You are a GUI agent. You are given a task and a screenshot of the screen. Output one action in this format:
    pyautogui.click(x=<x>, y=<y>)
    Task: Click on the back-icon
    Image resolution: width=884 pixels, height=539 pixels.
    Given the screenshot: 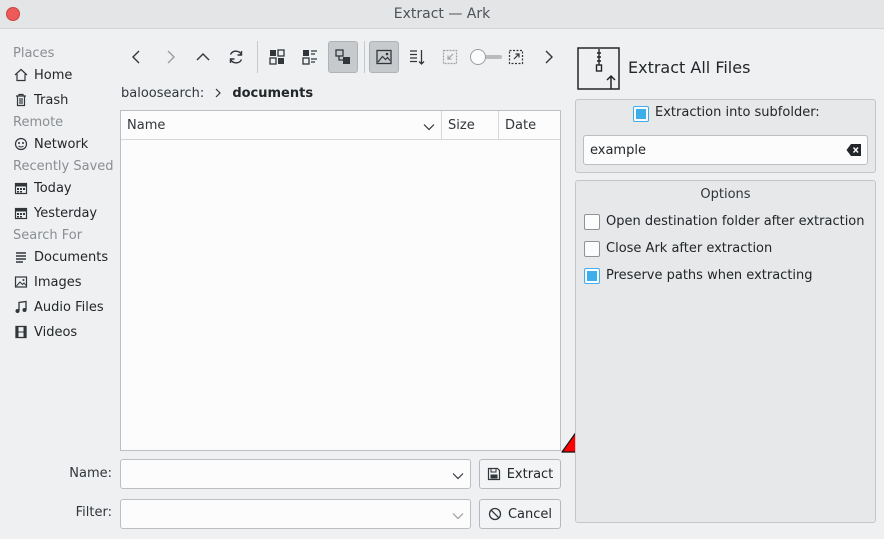 What is the action you would take?
    pyautogui.click(x=136, y=57)
    